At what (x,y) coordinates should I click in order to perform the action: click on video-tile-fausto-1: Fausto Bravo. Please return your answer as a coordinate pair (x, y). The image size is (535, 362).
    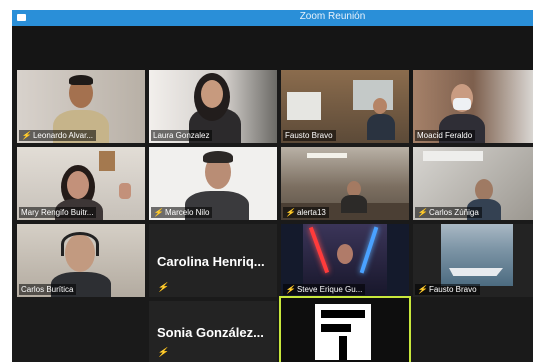
    Looking at the image, I should click on (345, 106).